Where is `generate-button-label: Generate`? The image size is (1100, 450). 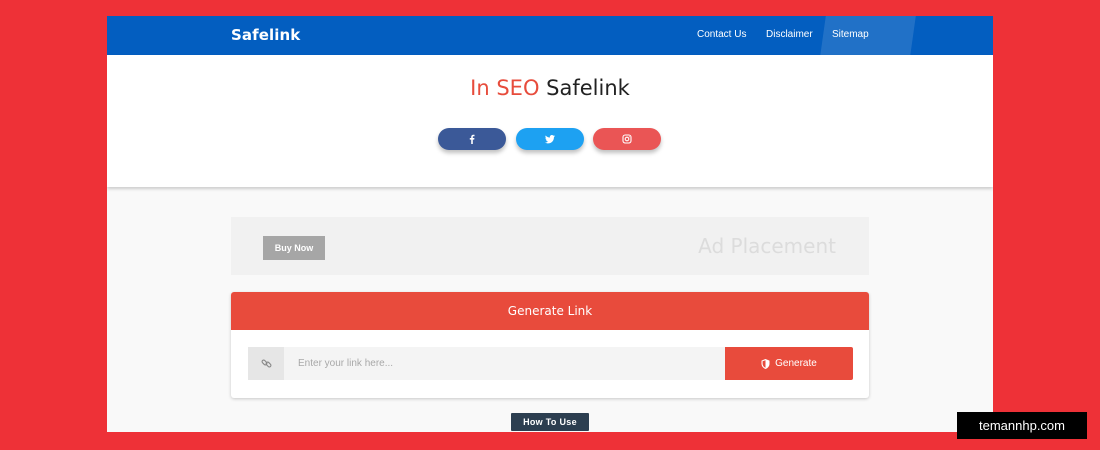 generate-button-label: Generate is located at coordinates (796, 363).